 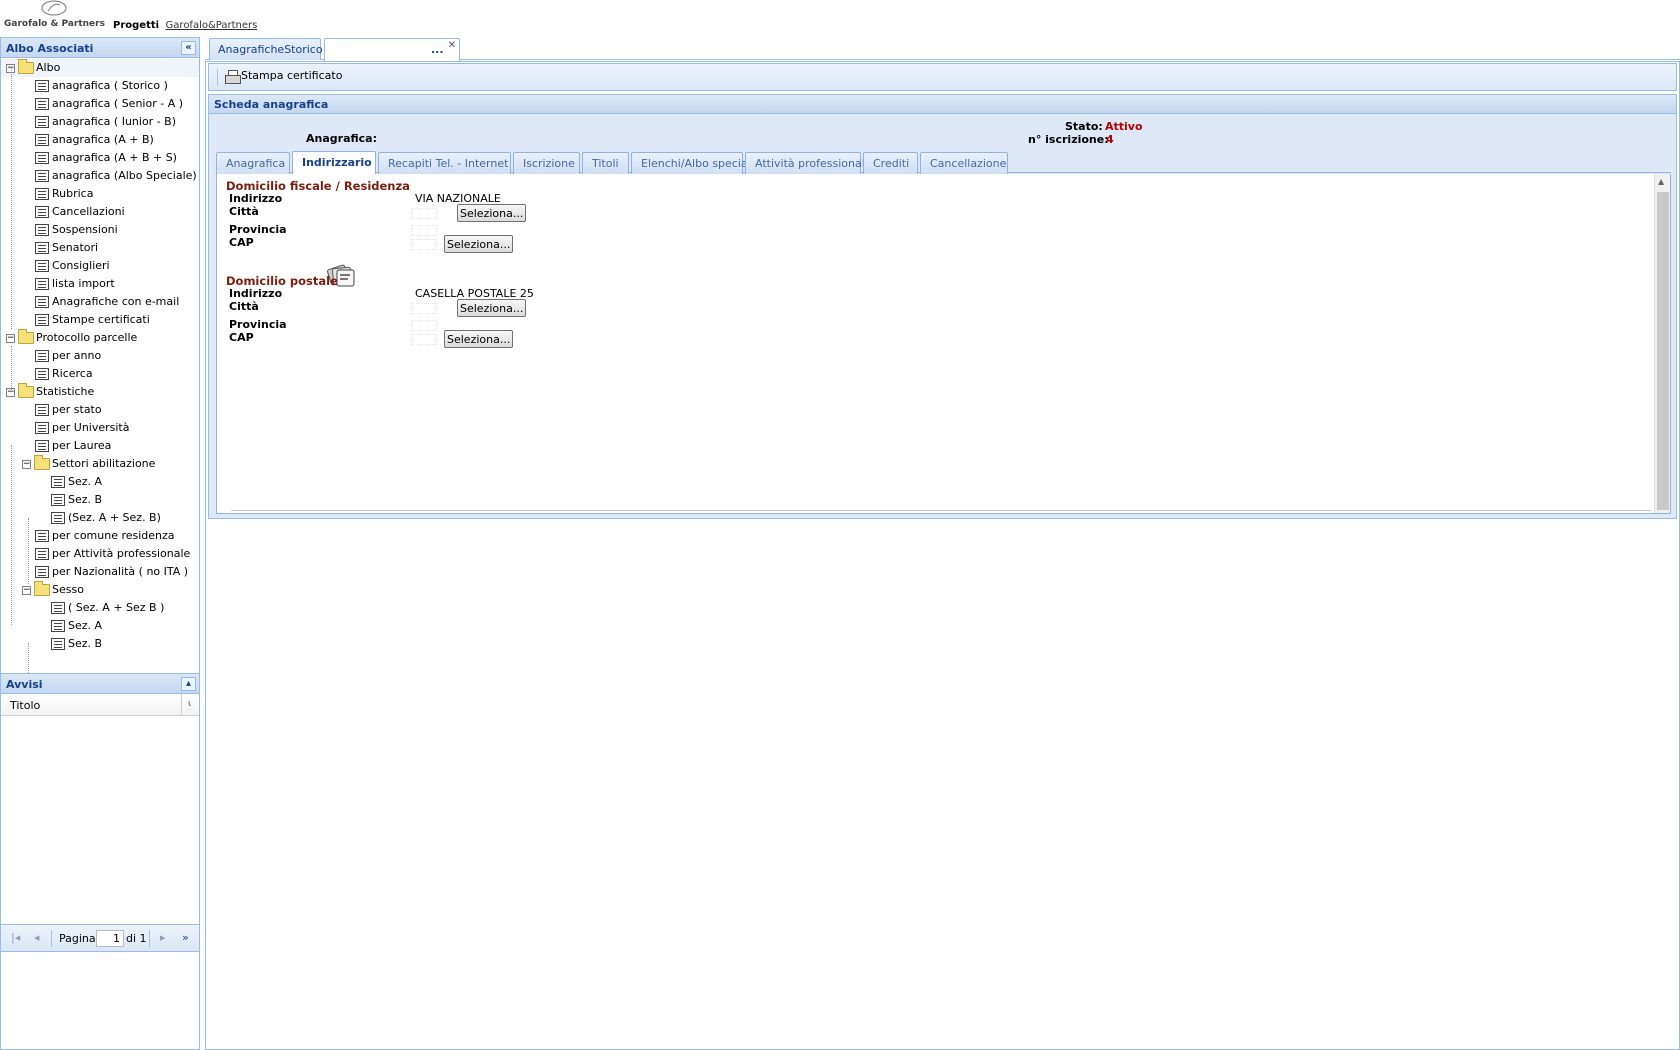 I want to click on tree-leaf-node: anagrafica ( Storico ), so click(x=100, y=86).